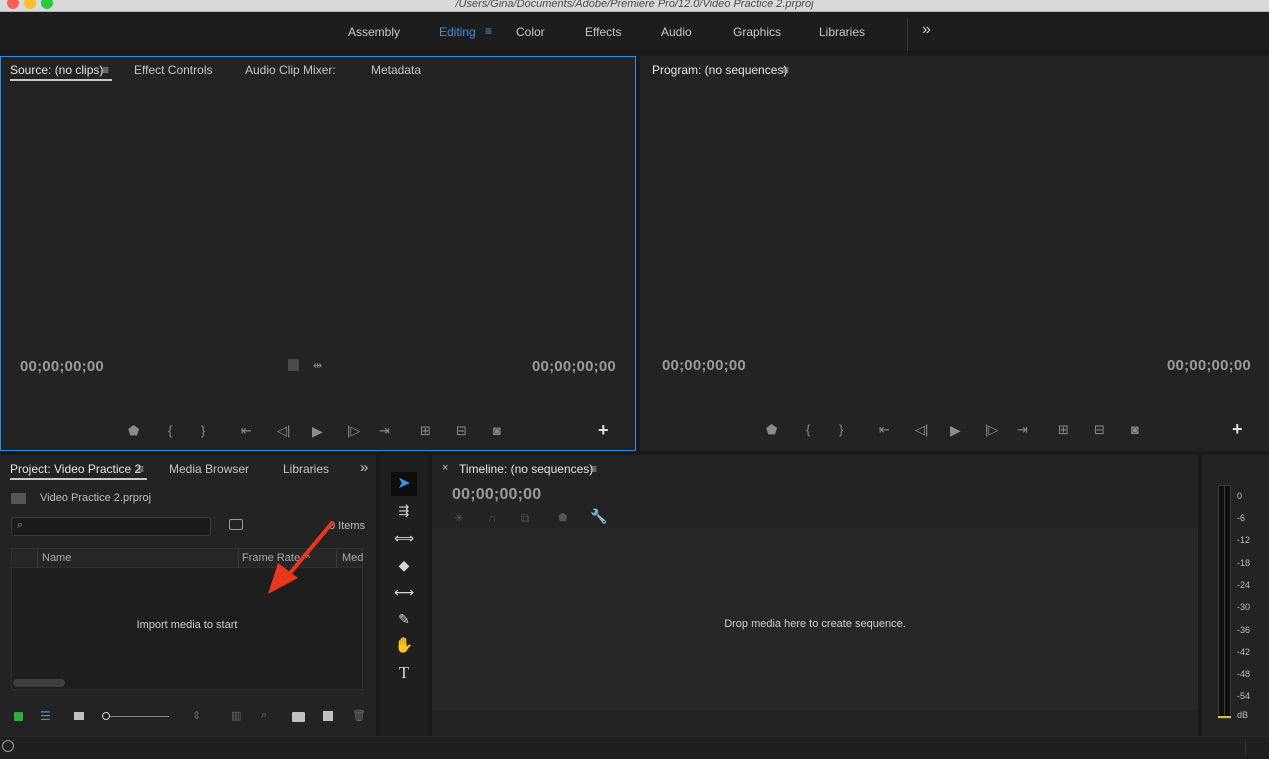 This screenshot has height=759, width=1269. I want to click on workspace-tab-assembly: Assembly, so click(374, 32).